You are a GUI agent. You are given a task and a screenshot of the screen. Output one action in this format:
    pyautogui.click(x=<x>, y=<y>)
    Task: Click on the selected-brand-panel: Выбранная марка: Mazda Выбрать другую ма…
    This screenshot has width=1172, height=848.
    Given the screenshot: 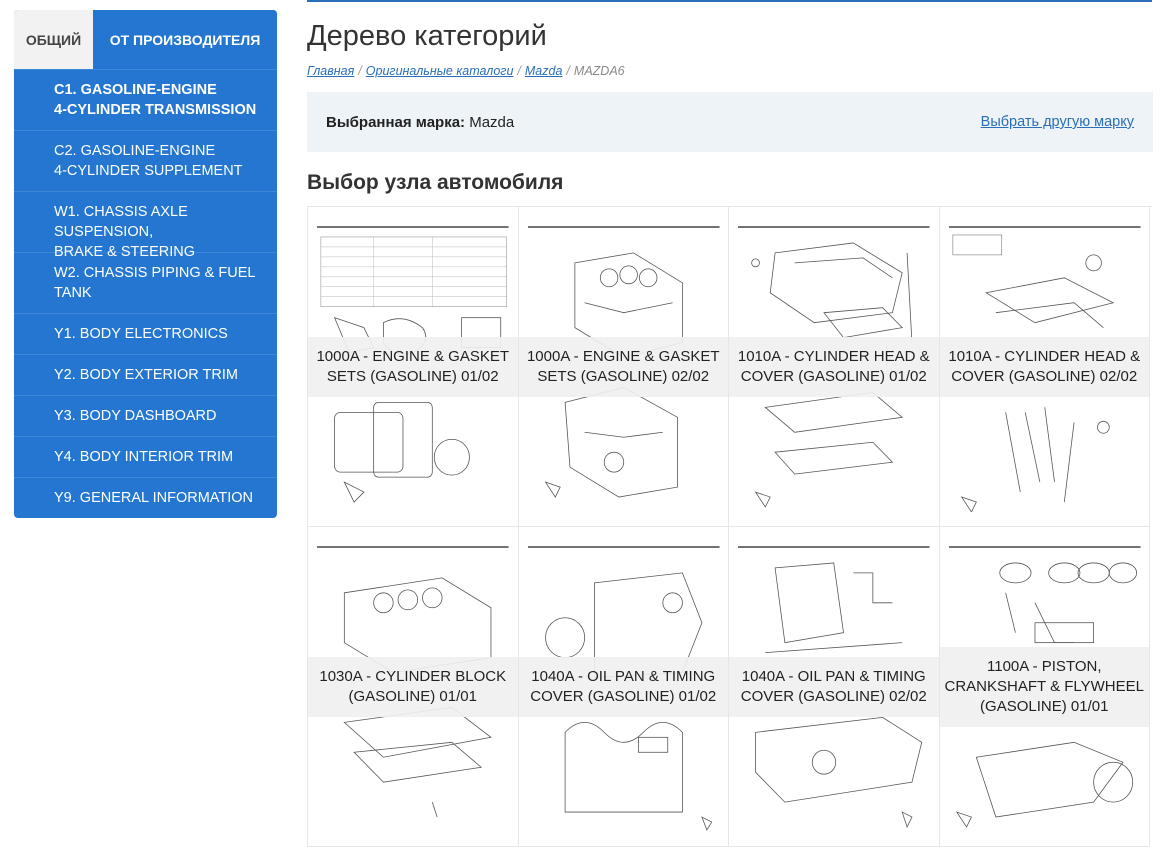 What is the action you would take?
    pyautogui.click(x=730, y=122)
    